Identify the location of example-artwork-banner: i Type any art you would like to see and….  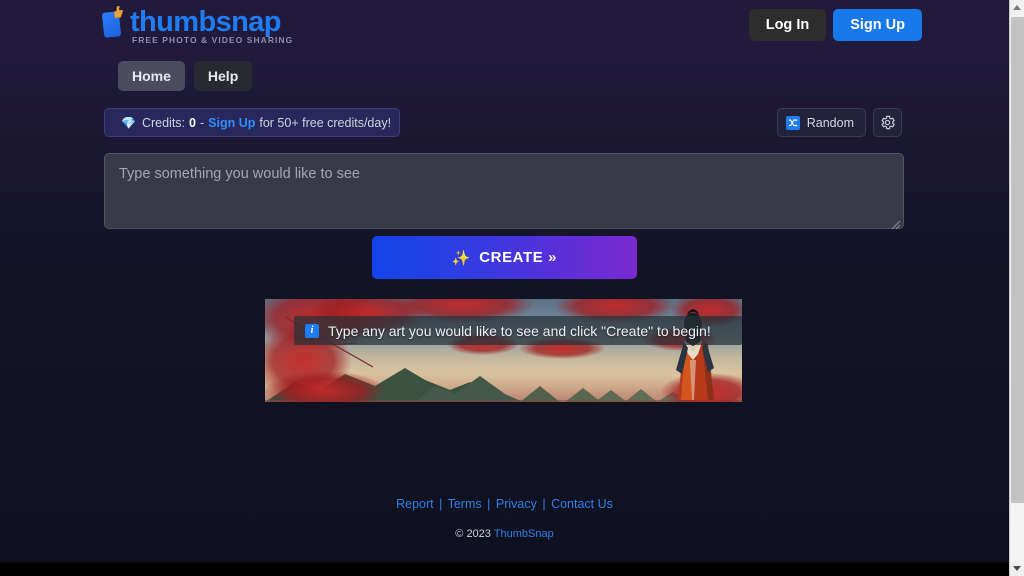
(503, 350).